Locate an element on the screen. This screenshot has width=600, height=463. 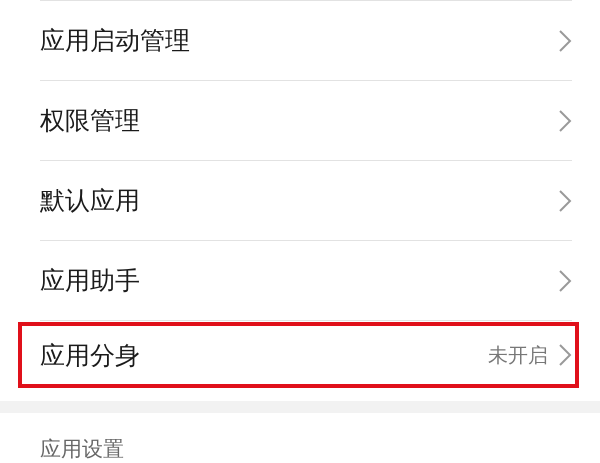
status-text: 未开启 is located at coordinates (518, 355).